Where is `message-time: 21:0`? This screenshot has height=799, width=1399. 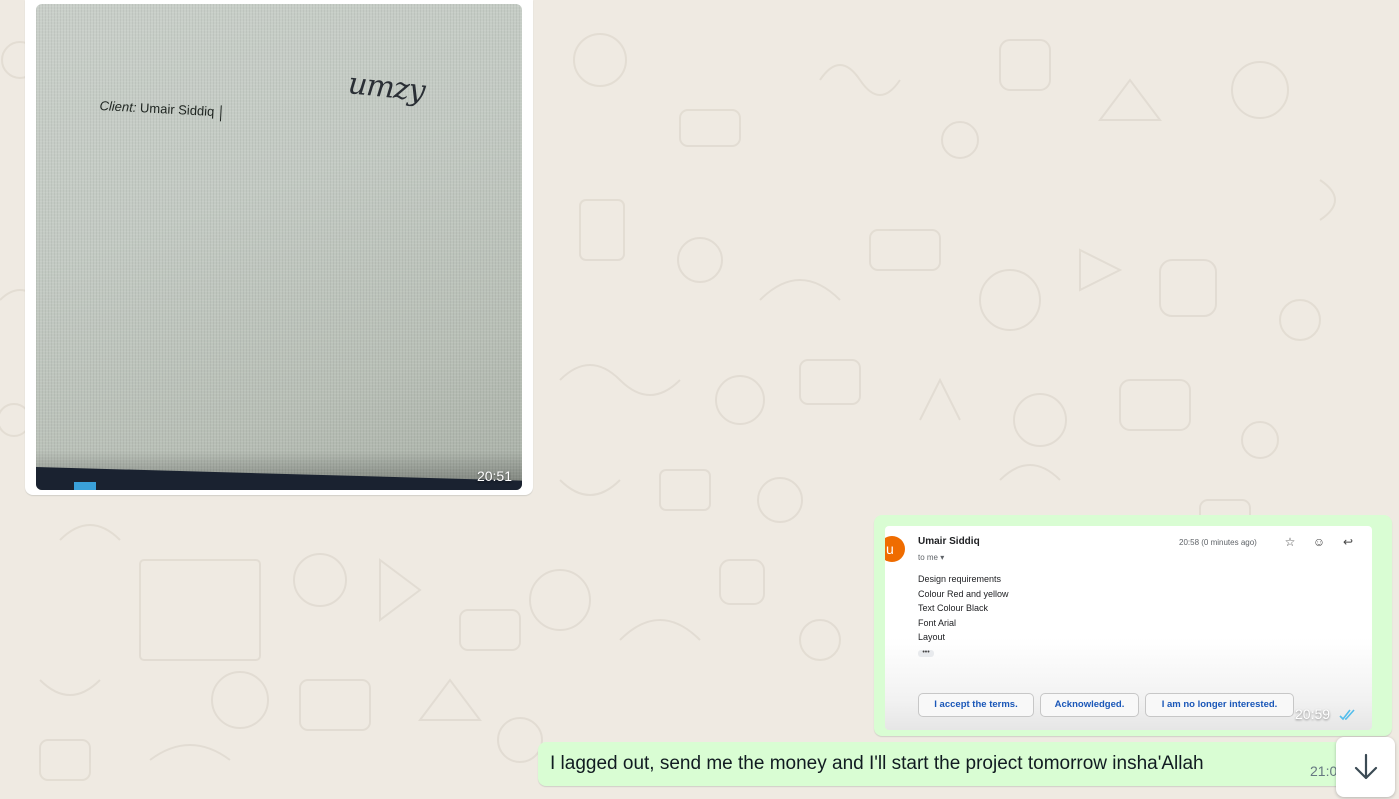
message-time: 21:0 is located at coordinates (1324, 771).